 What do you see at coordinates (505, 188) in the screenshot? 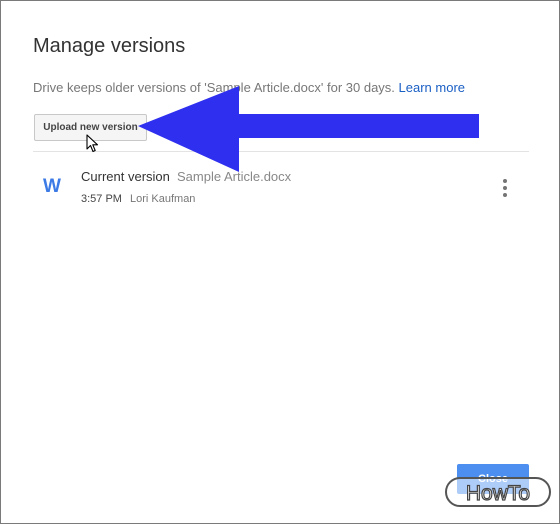
I see `more-options-icon` at bounding box center [505, 188].